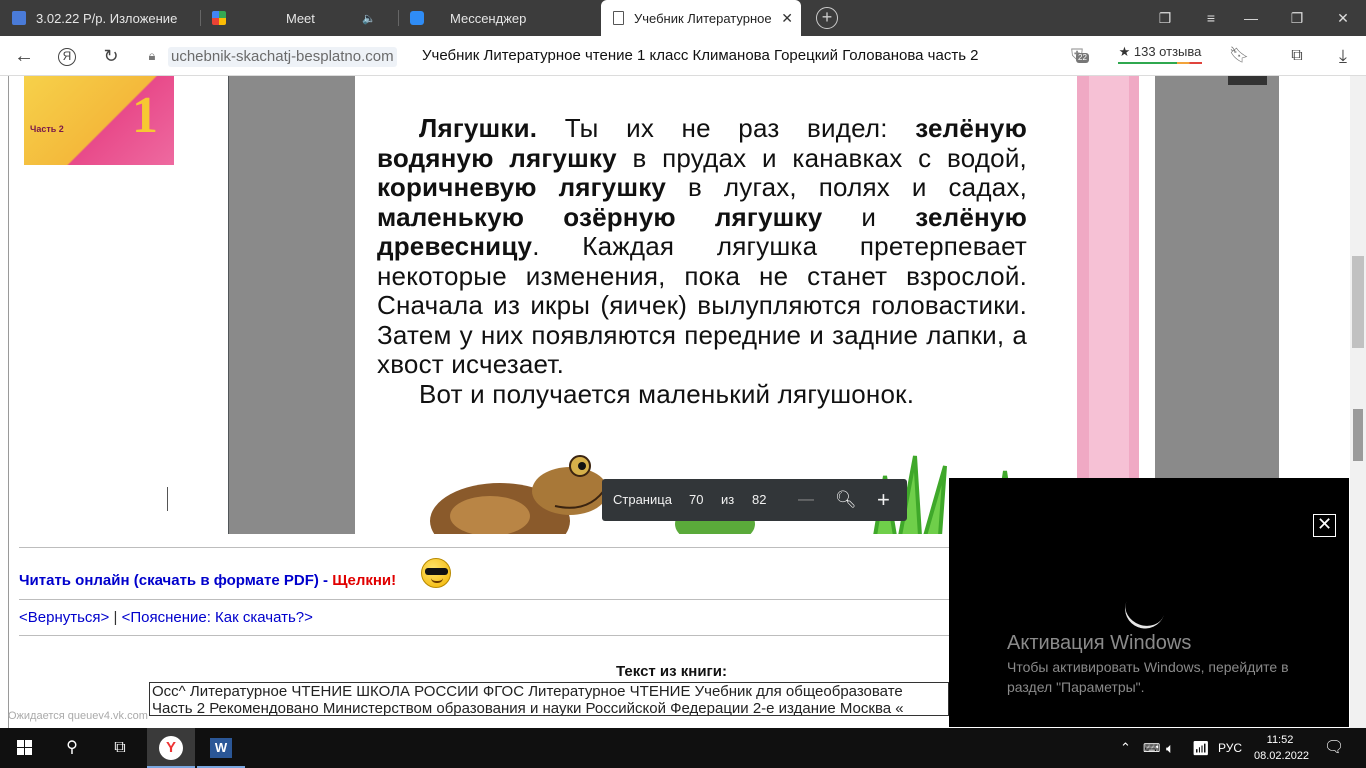 This screenshot has height=768, width=1366. What do you see at coordinates (364, 580) in the screenshot?
I see `click-text: Щелкни!` at bounding box center [364, 580].